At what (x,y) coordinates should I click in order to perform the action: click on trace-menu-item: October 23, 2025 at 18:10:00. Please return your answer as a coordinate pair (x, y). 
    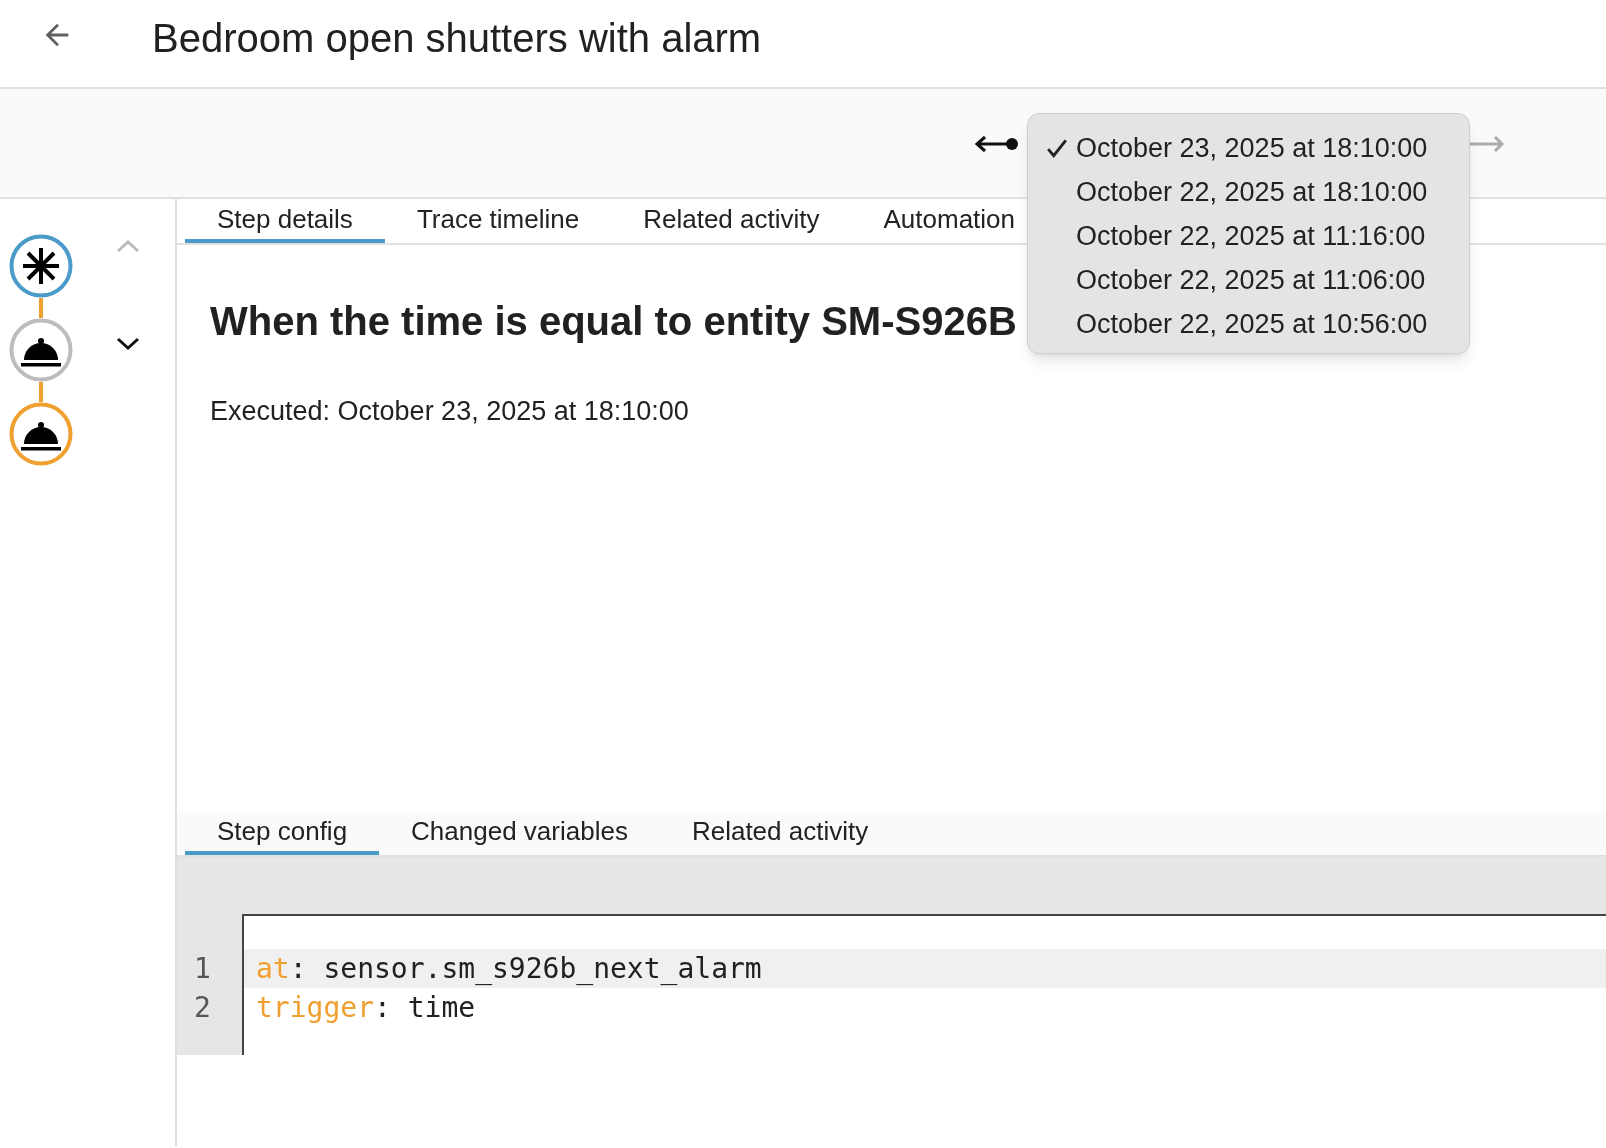
    Looking at the image, I should click on (1248, 148).